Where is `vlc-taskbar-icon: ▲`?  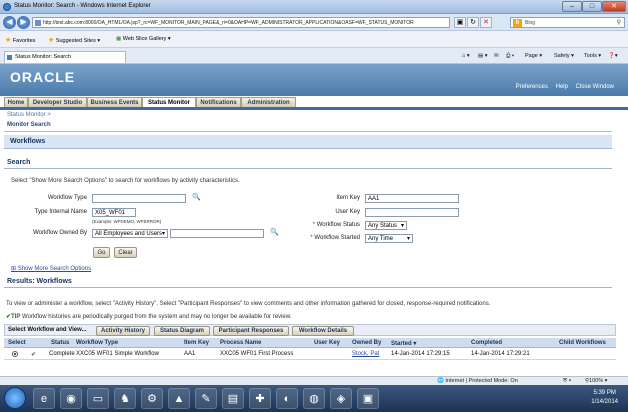 vlc-taskbar-icon: ▲ is located at coordinates (179, 398).